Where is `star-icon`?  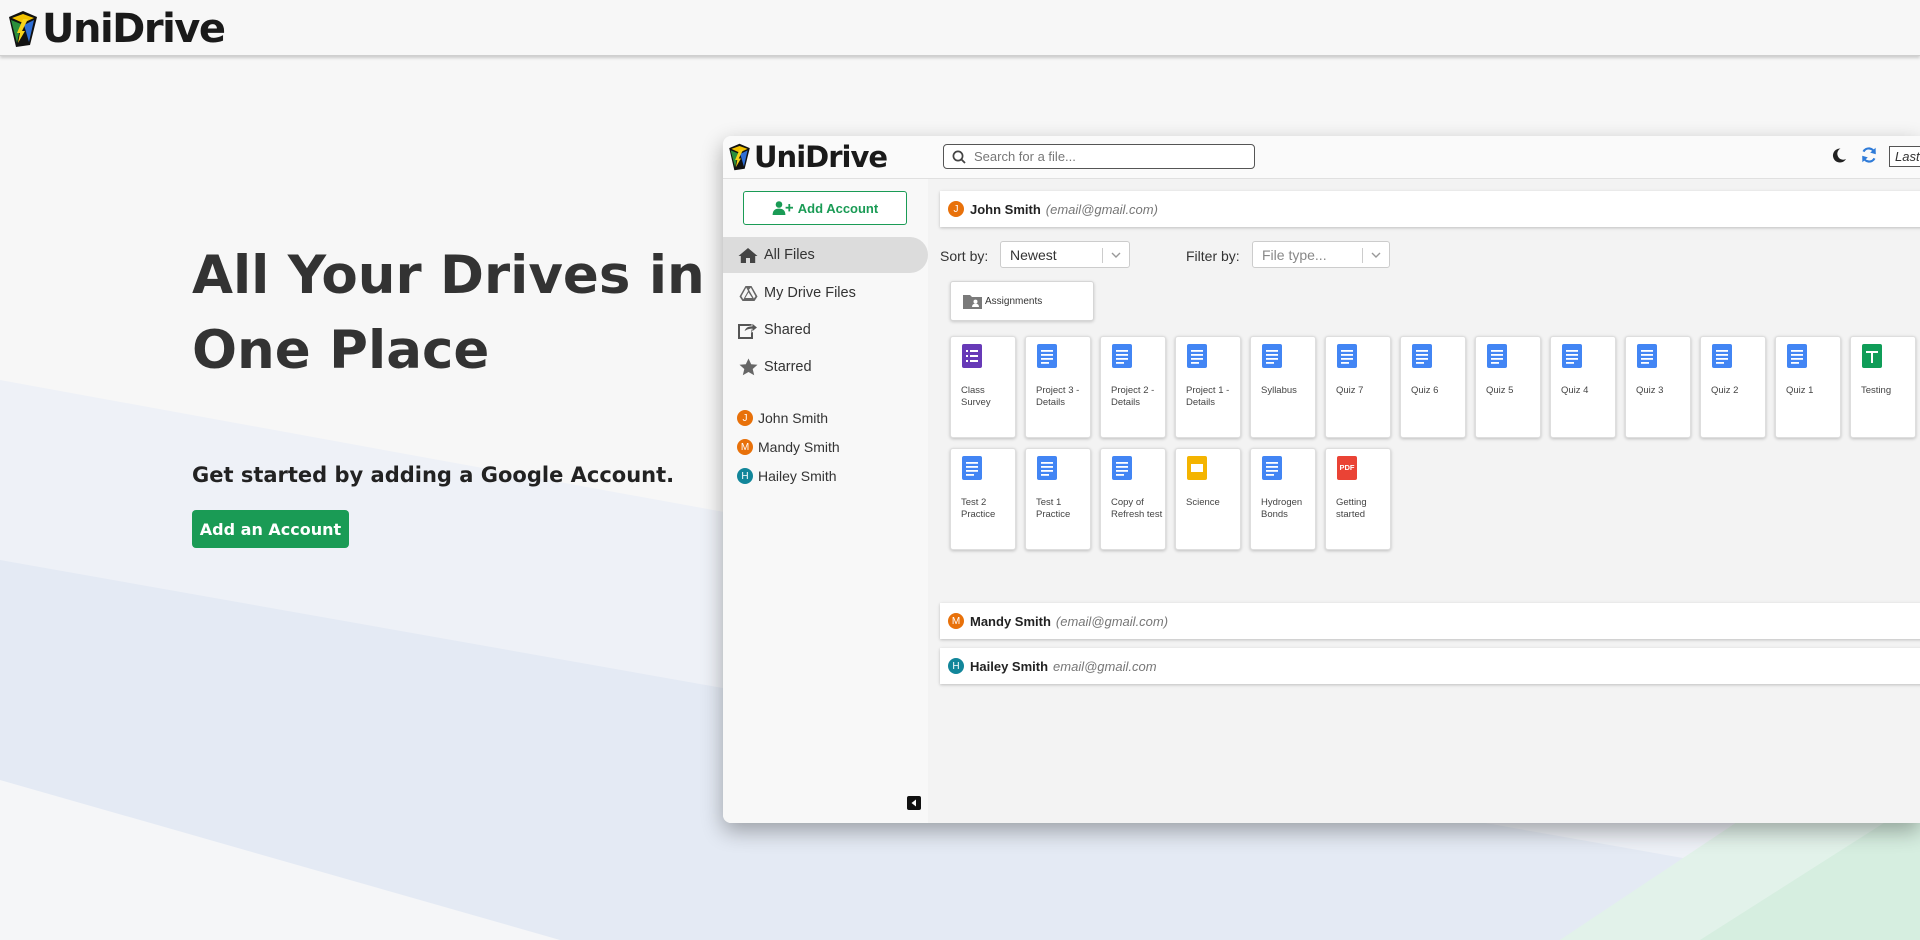 star-icon is located at coordinates (748, 367).